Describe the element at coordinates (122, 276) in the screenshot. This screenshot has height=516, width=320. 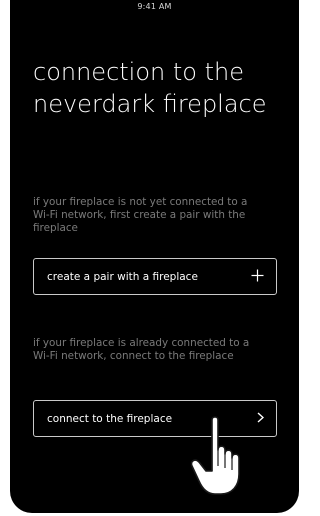
I see `create-pair-label: create a pair with a fireplace` at that location.